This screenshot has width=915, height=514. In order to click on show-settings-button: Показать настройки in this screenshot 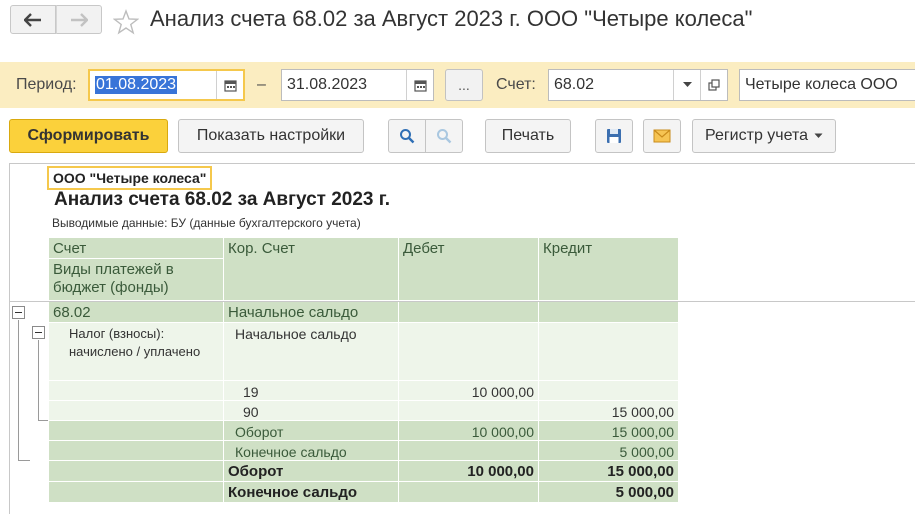, I will do `click(271, 136)`.